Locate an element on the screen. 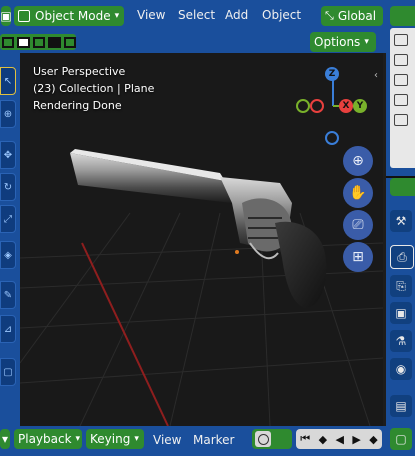  timeline-view-menu: View is located at coordinates (167, 440).